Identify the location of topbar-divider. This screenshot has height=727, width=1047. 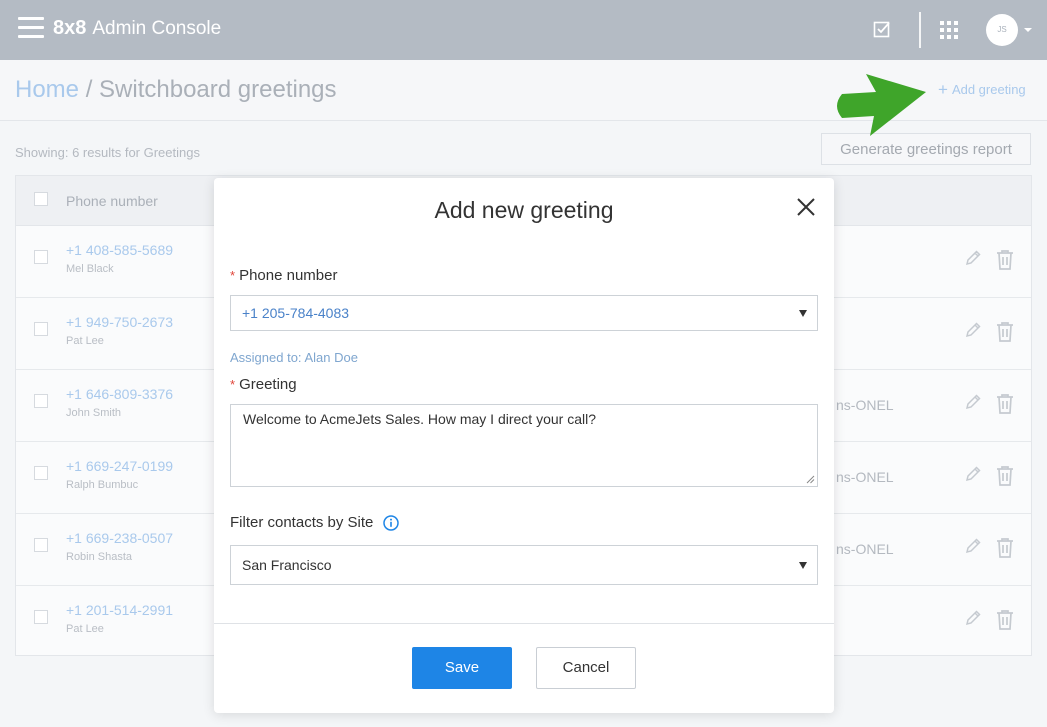
(920, 30).